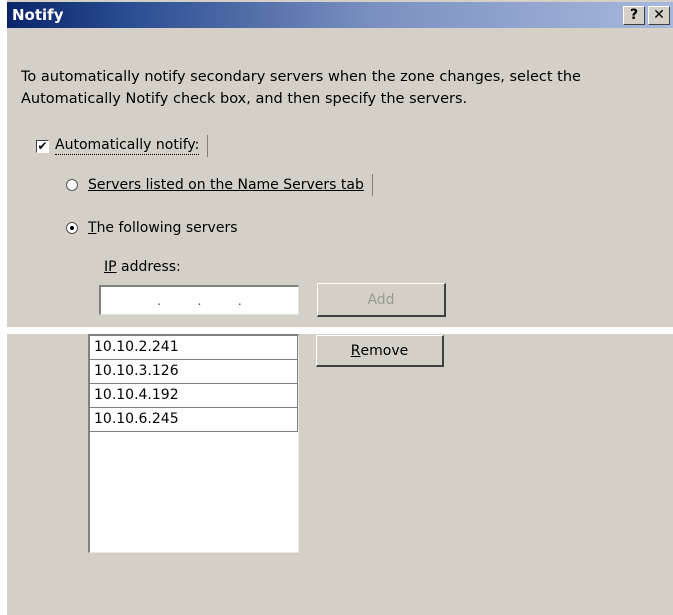 This screenshot has width=673, height=615. What do you see at coordinates (380, 351) in the screenshot?
I see `remove-button: Remove` at bounding box center [380, 351].